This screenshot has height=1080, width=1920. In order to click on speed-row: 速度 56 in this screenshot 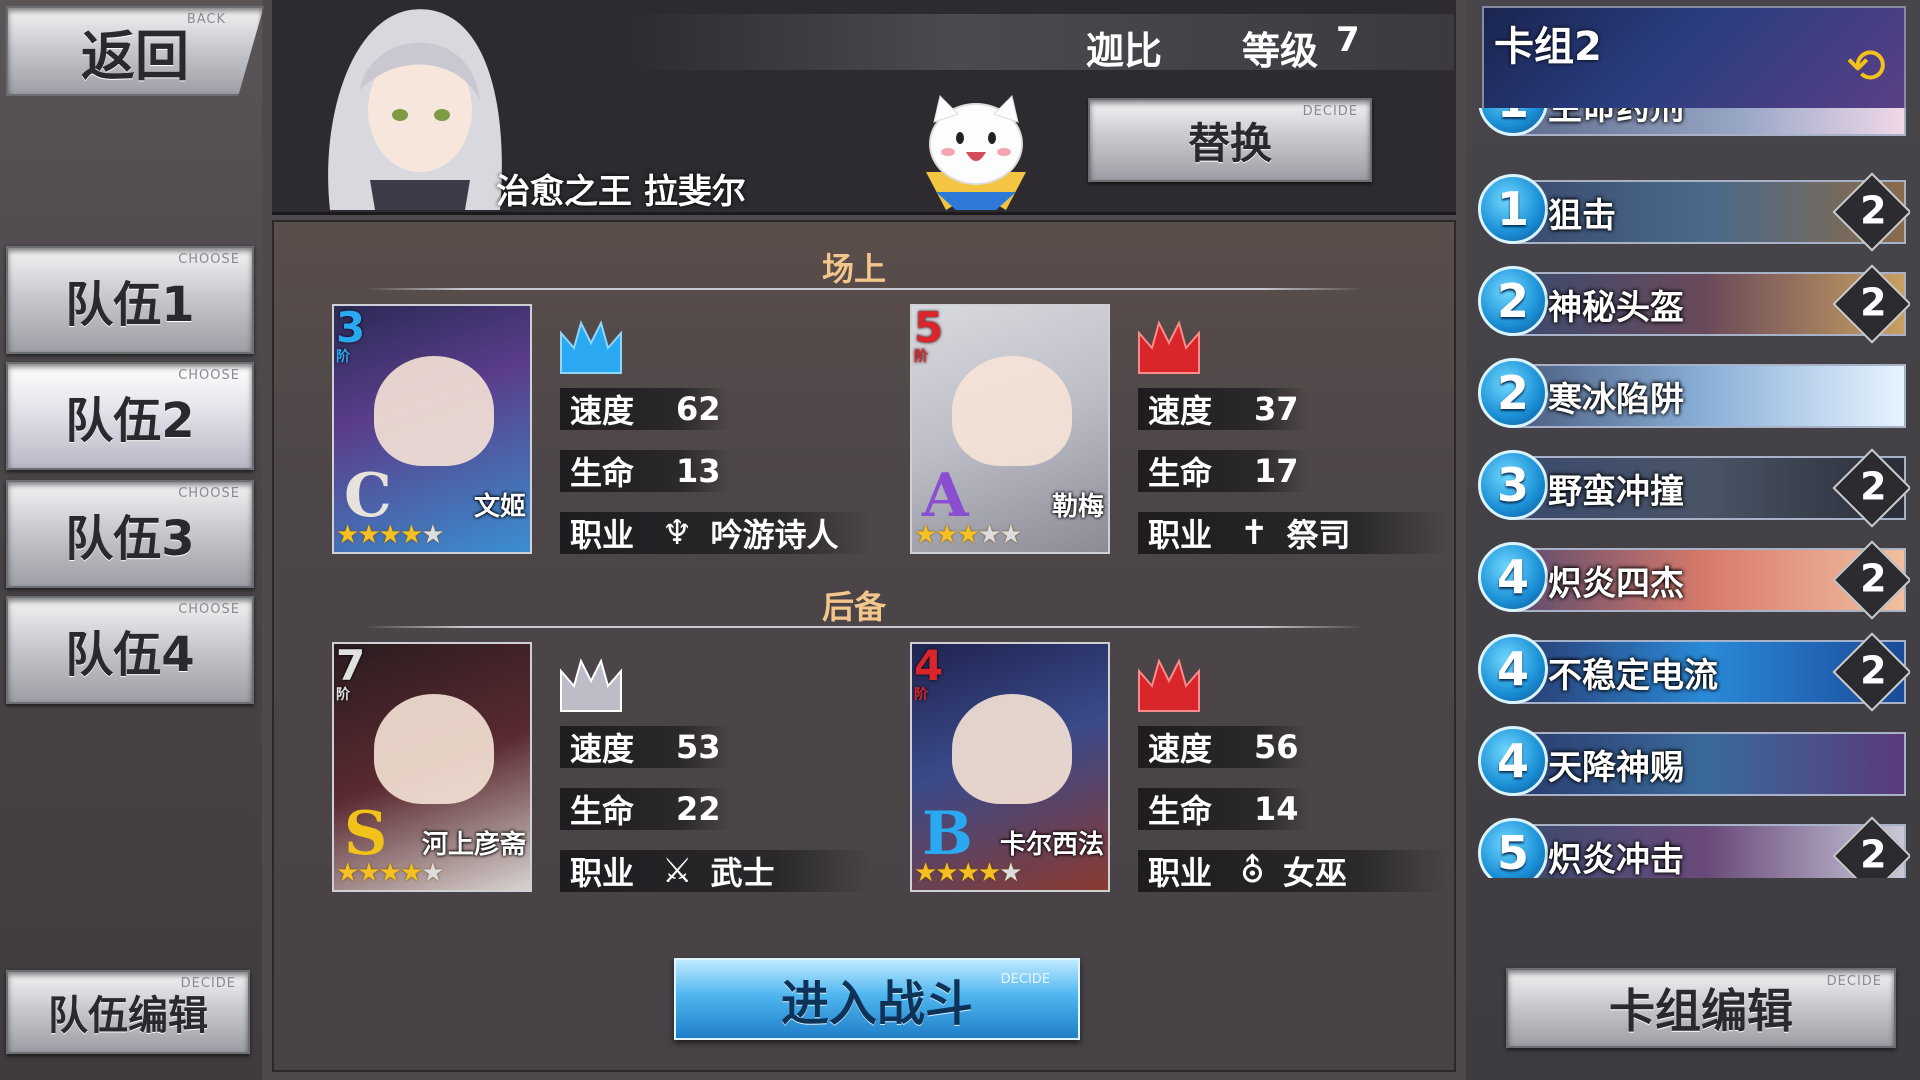, I will do `click(1223, 747)`.